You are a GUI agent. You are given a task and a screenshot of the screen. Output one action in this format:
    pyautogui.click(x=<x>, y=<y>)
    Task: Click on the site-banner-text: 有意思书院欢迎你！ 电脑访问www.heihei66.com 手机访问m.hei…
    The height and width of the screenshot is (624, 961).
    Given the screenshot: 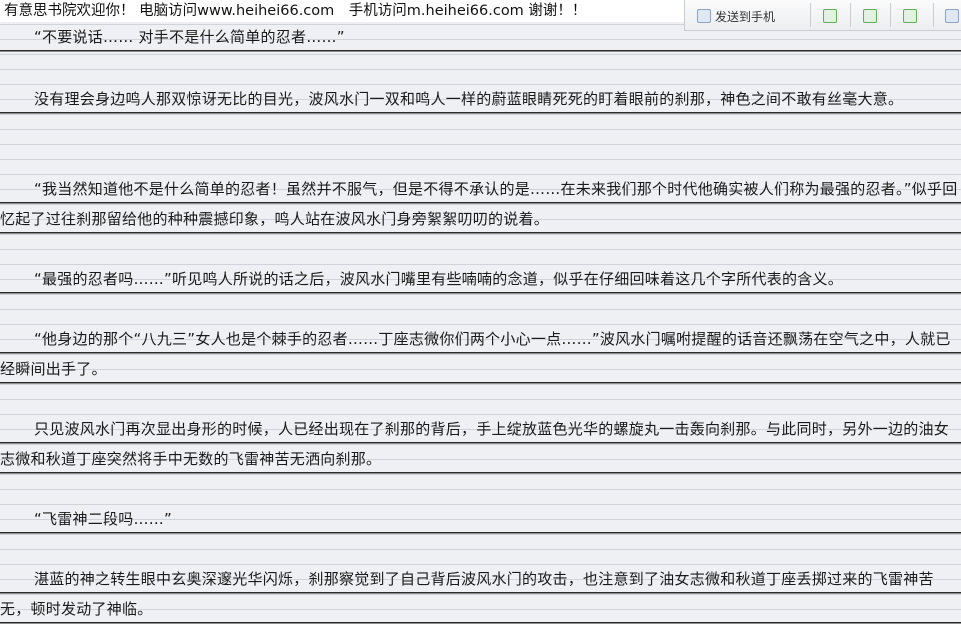 What is the action you would take?
    pyautogui.click(x=295, y=11)
    